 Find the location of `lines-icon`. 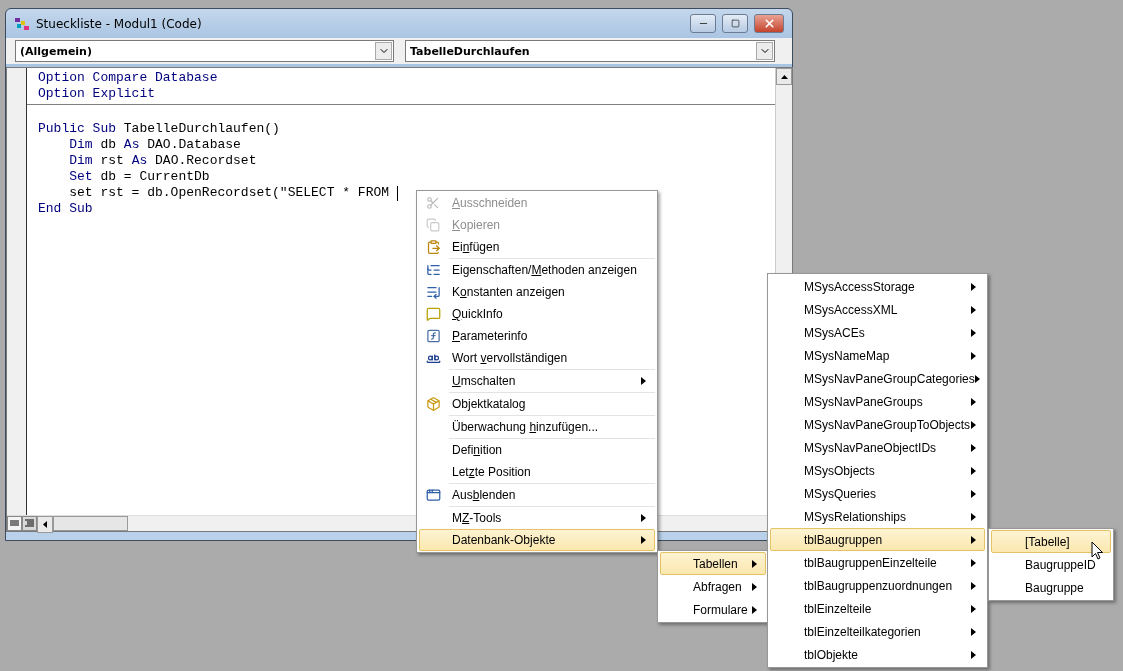

lines-icon is located at coordinates (14, 523).